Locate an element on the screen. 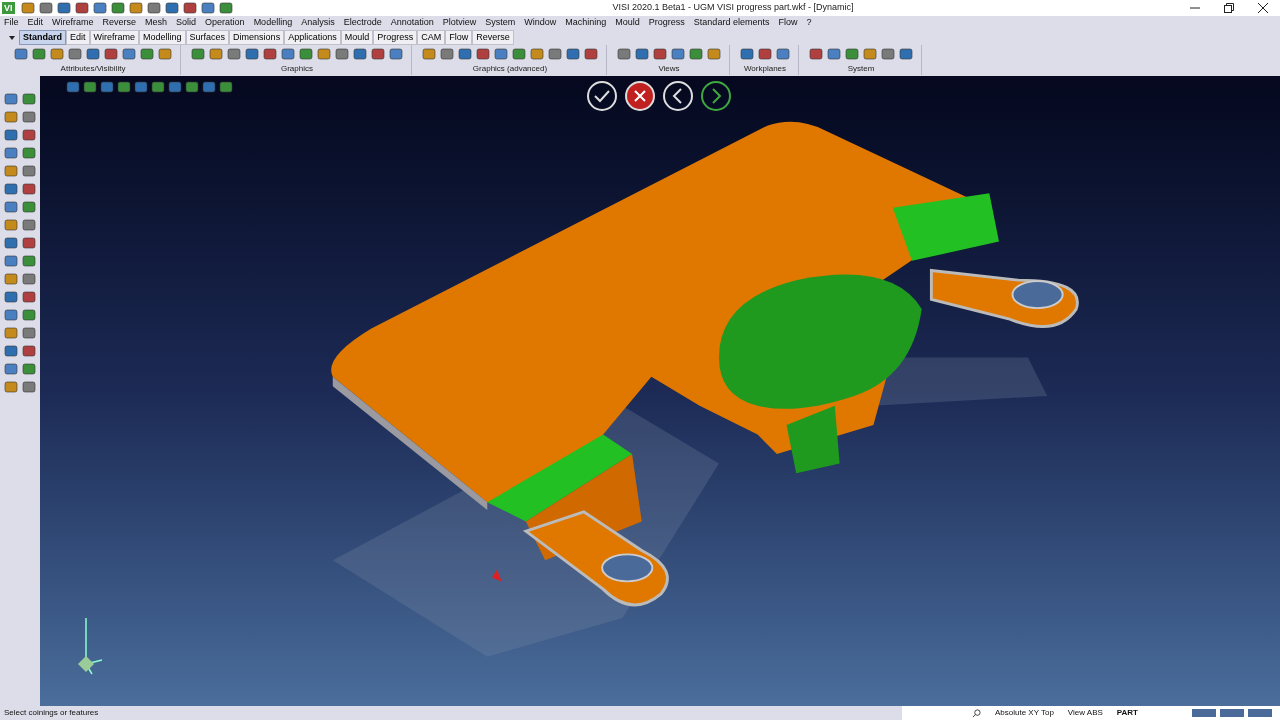 The width and height of the screenshot is (1280, 720). ribbon-tab: Applications is located at coordinates (312, 37).